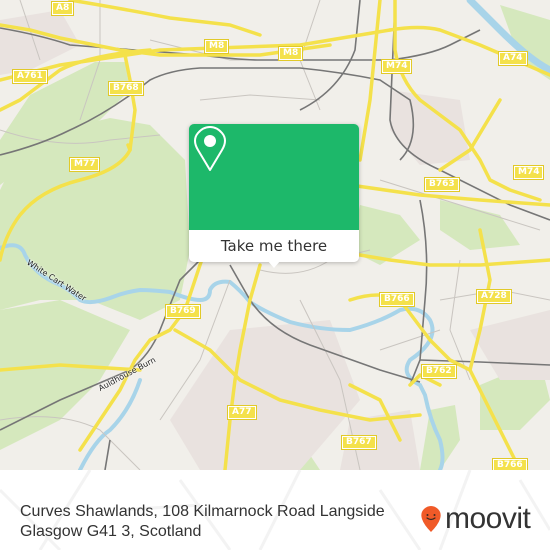 The height and width of the screenshot is (550, 550). I want to click on road-label-b763: B763, so click(442, 184).